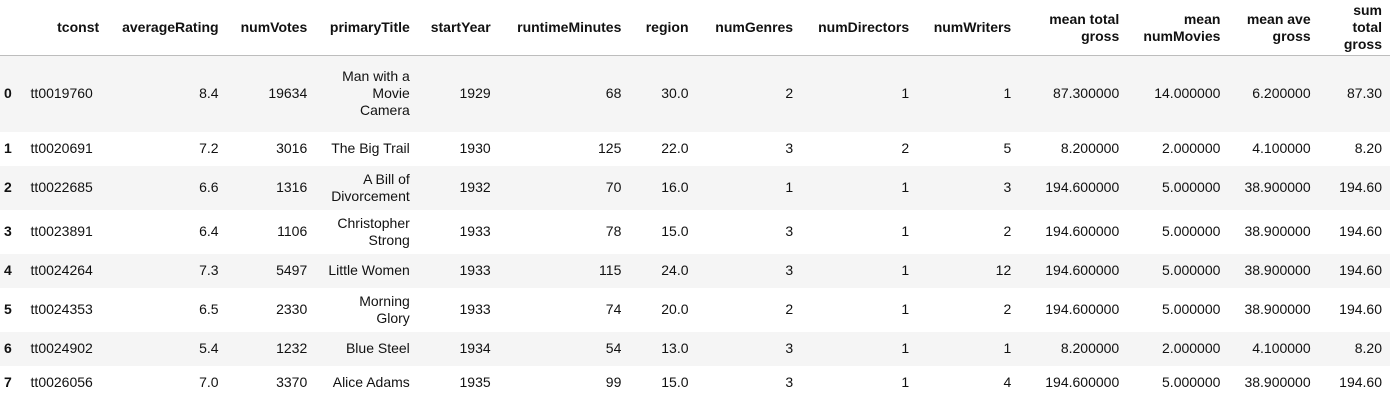 The height and width of the screenshot is (413, 1390). Describe the element at coordinates (1178, 28) in the screenshot. I see `column-header-mean-nummovies: mean numMovies` at that location.